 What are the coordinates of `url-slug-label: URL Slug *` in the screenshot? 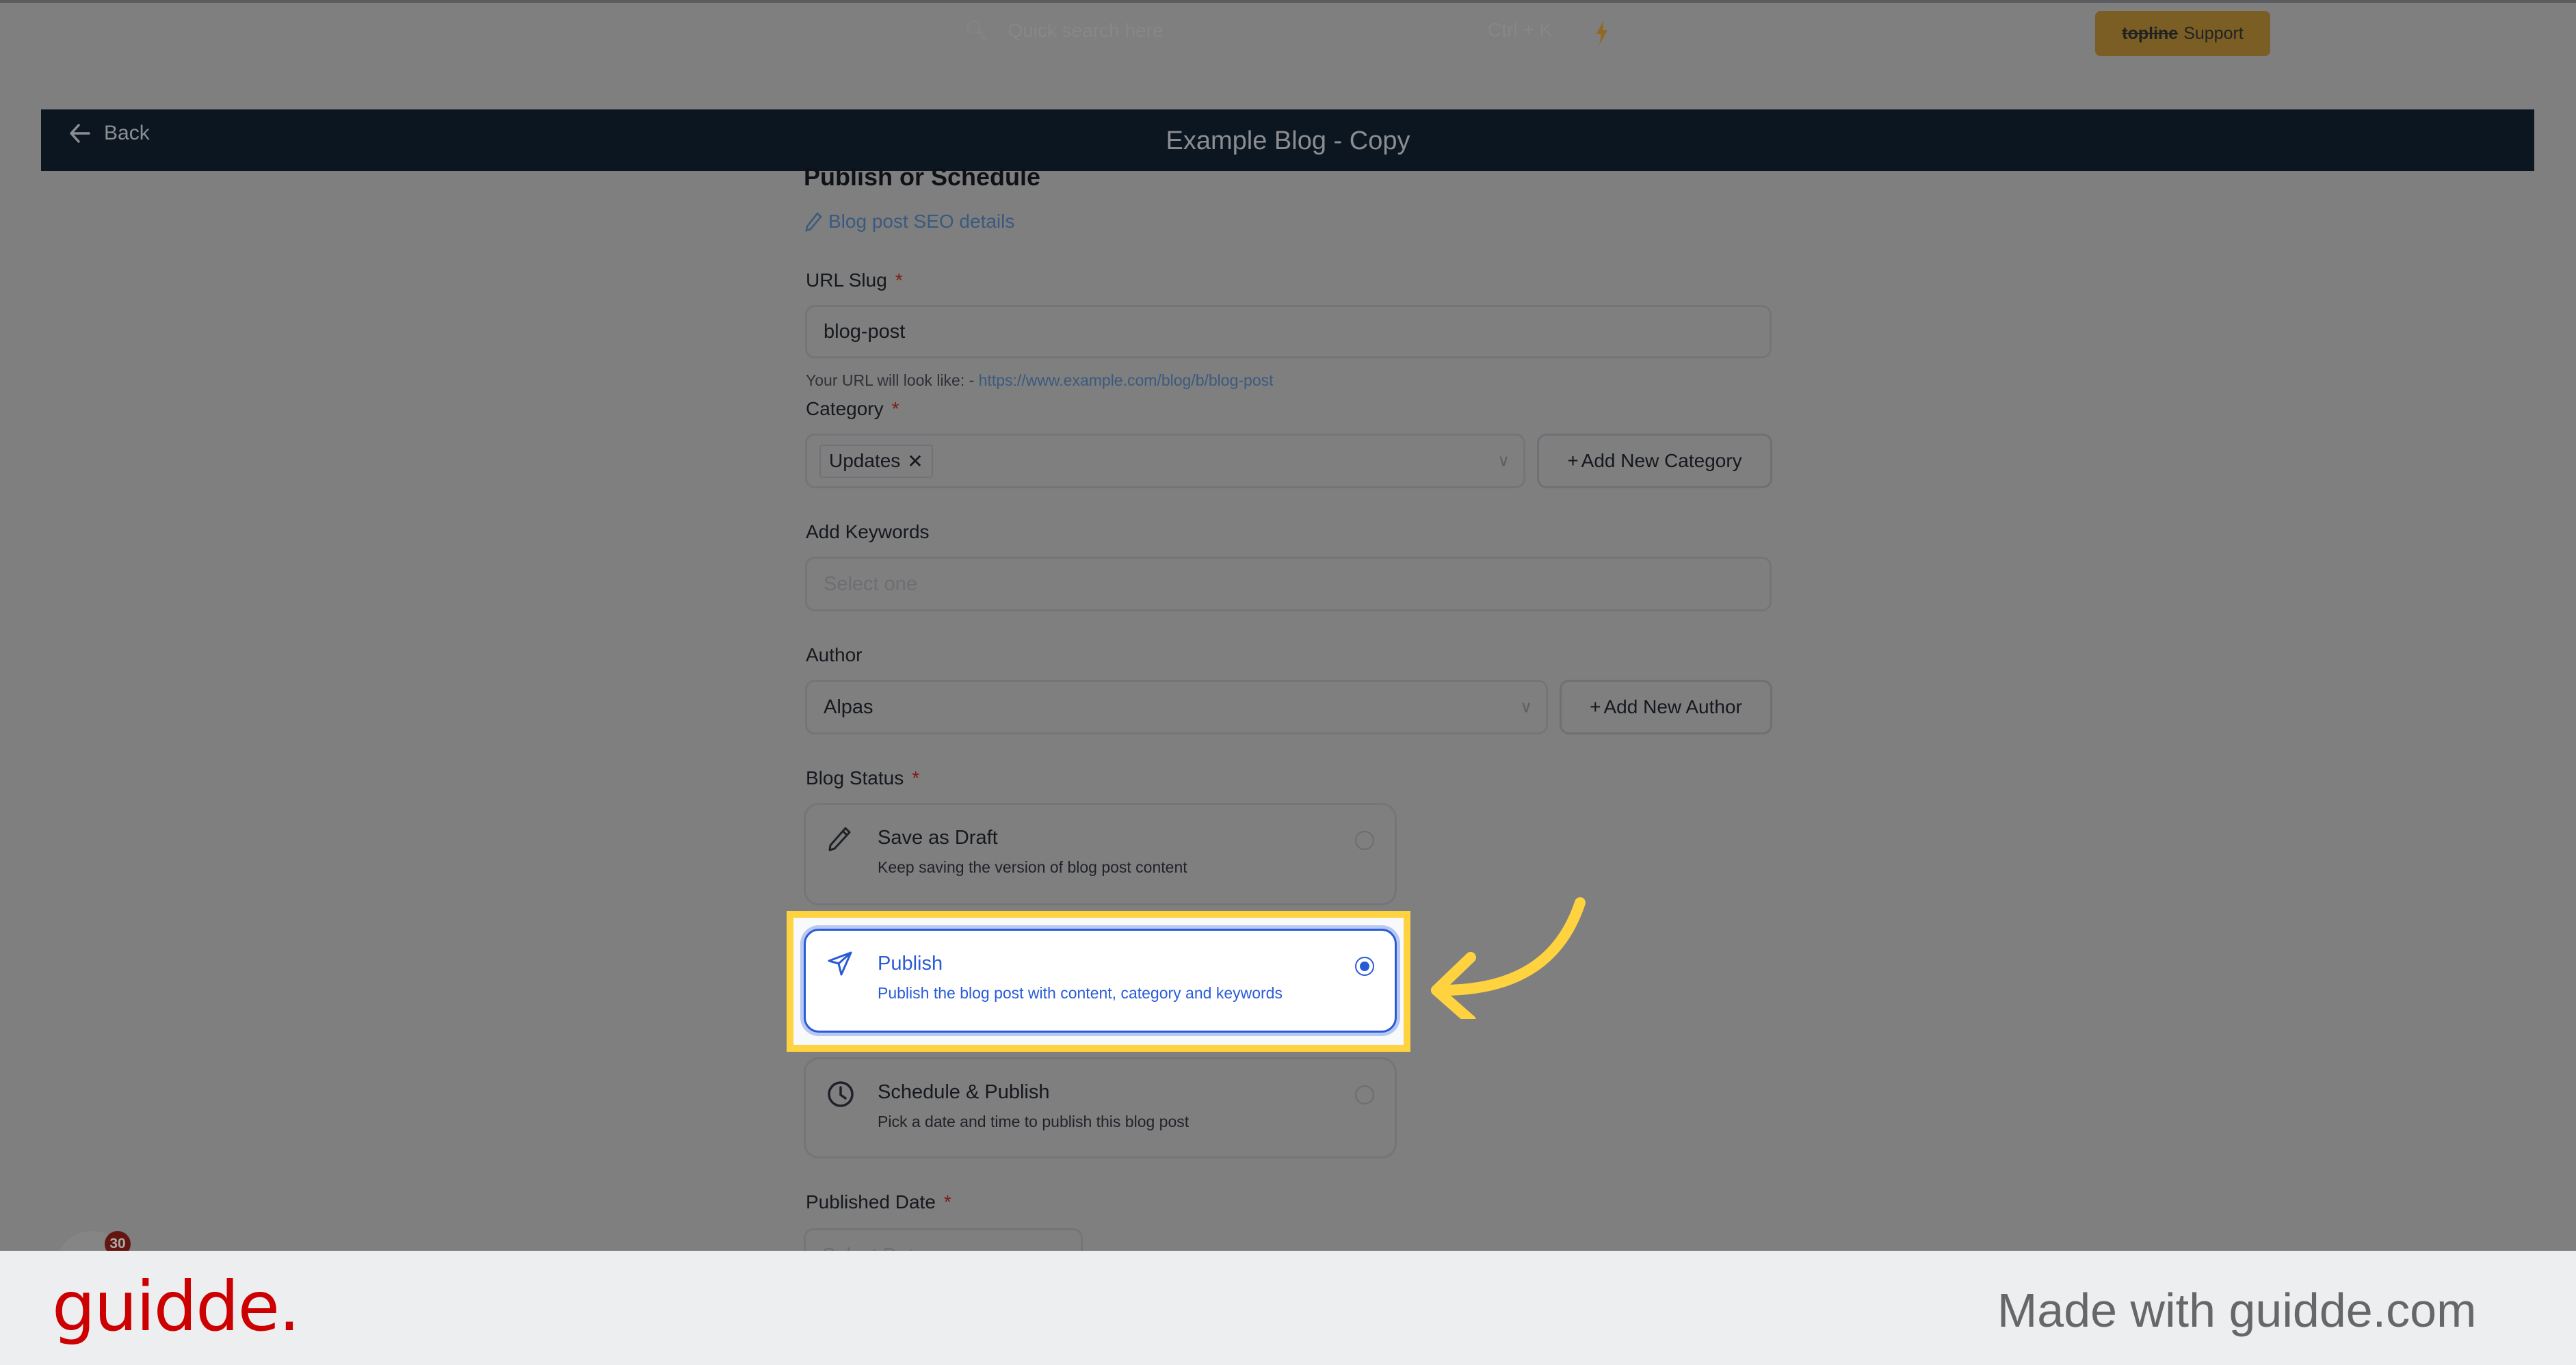 It's located at (854, 280).